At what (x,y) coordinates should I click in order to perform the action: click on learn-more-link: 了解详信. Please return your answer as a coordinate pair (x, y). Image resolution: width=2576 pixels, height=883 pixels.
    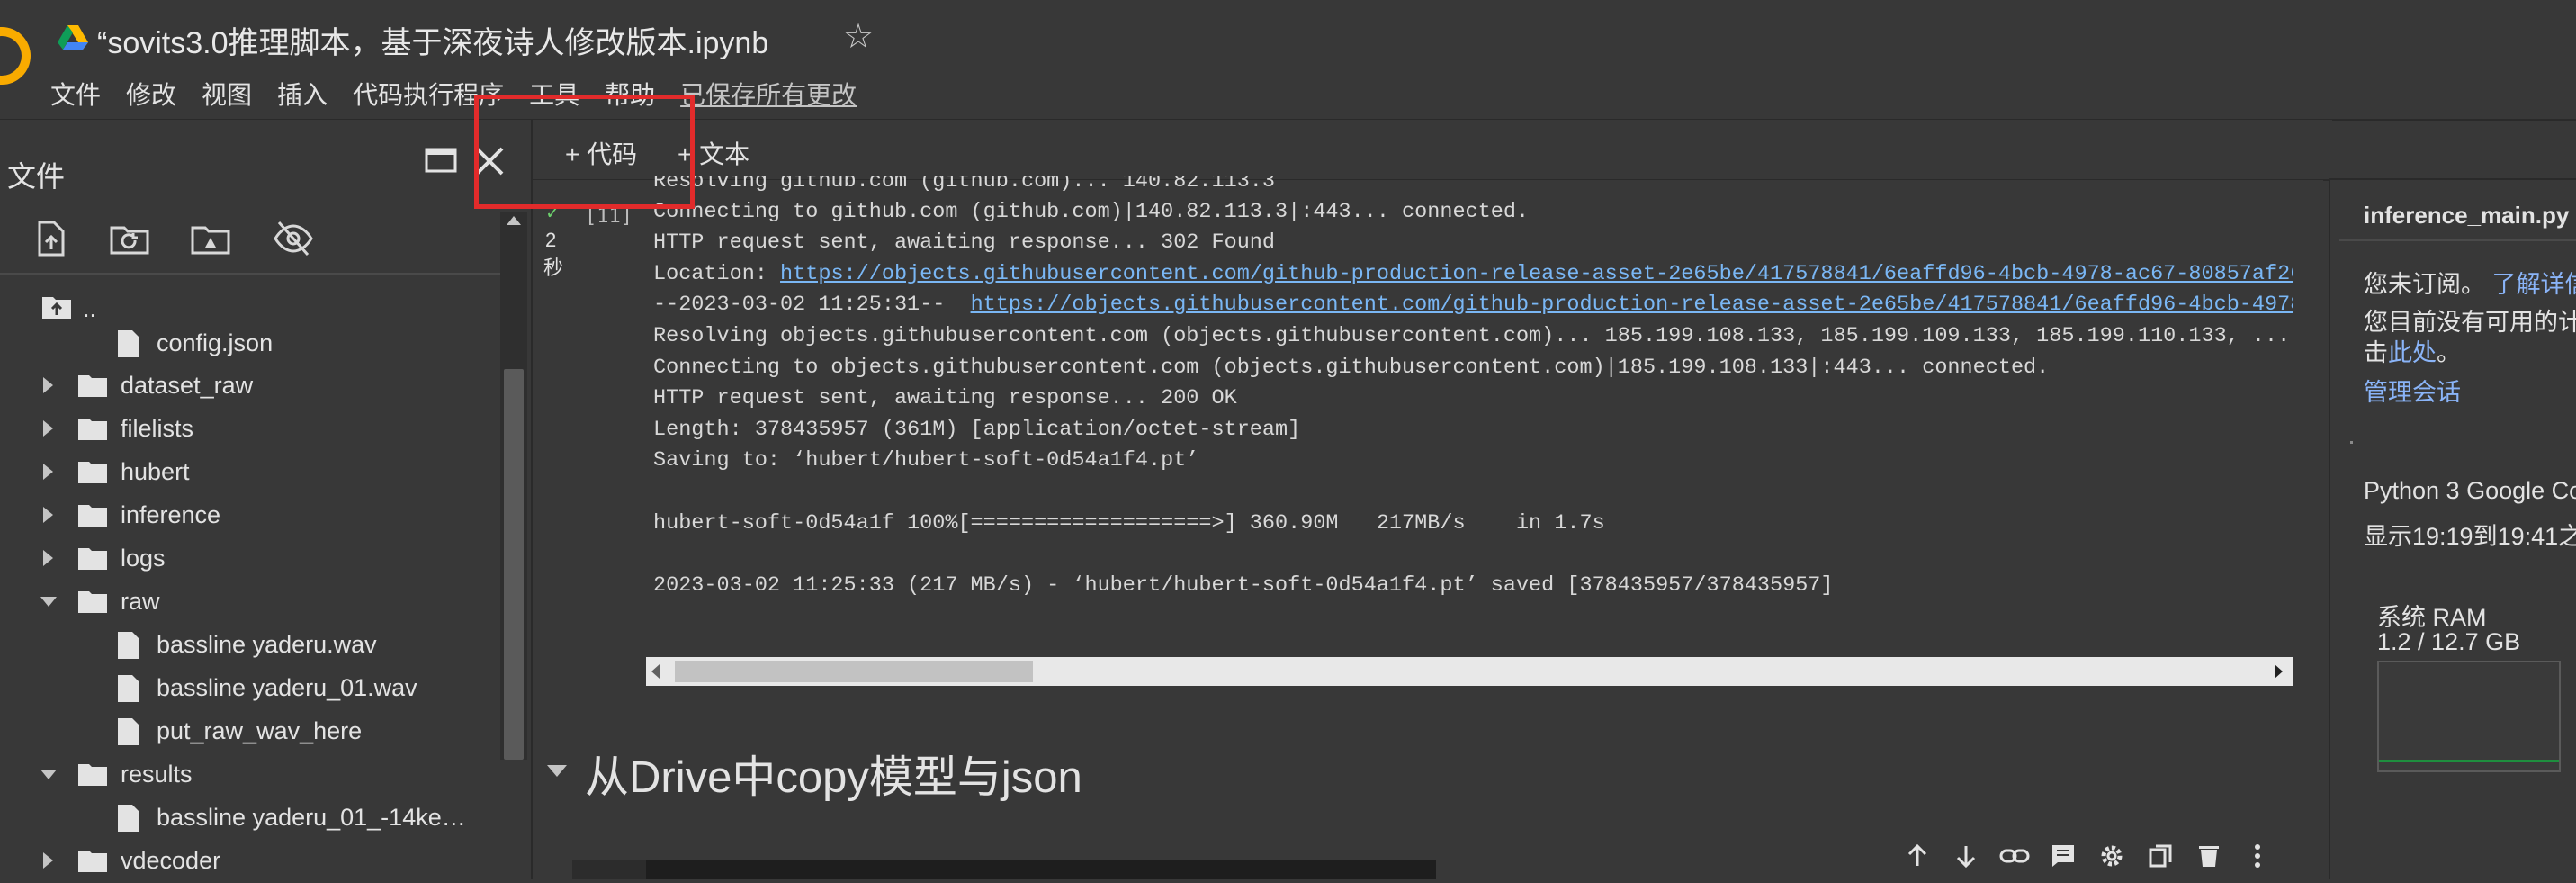
    Looking at the image, I should click on (2534, 284).